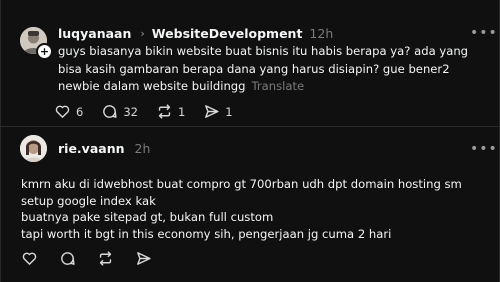  I want to click on repost-button: 1, so click(170, 111).